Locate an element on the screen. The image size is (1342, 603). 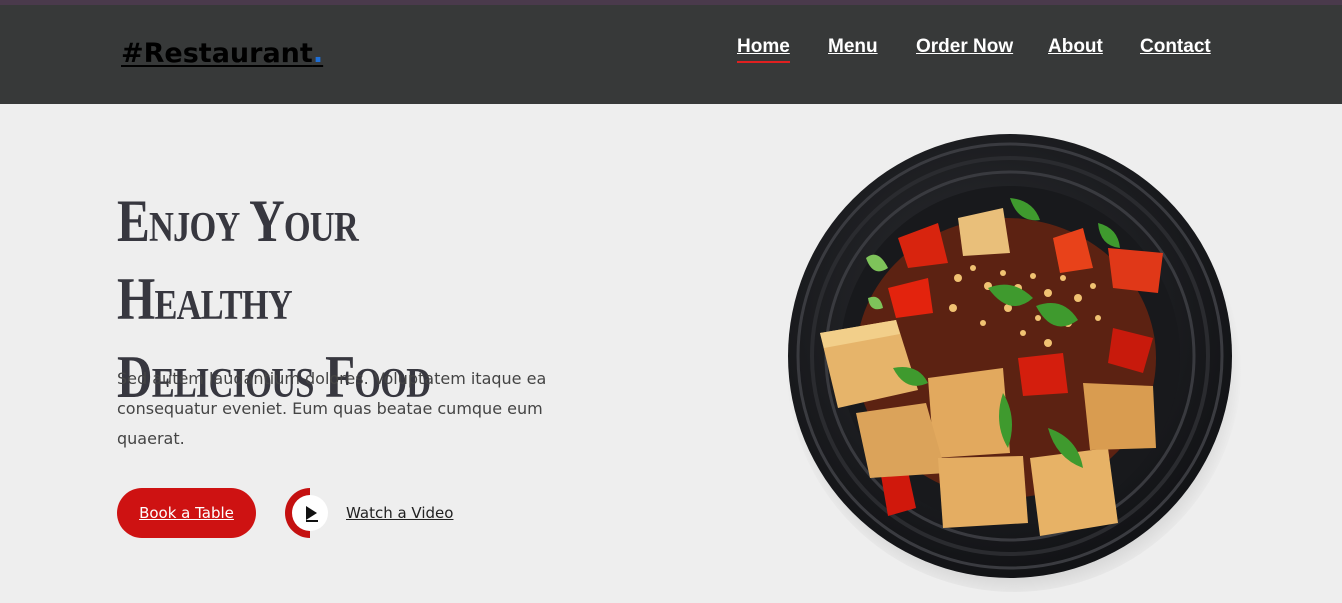
play-icon-underline is located at coordinates (312, 521).